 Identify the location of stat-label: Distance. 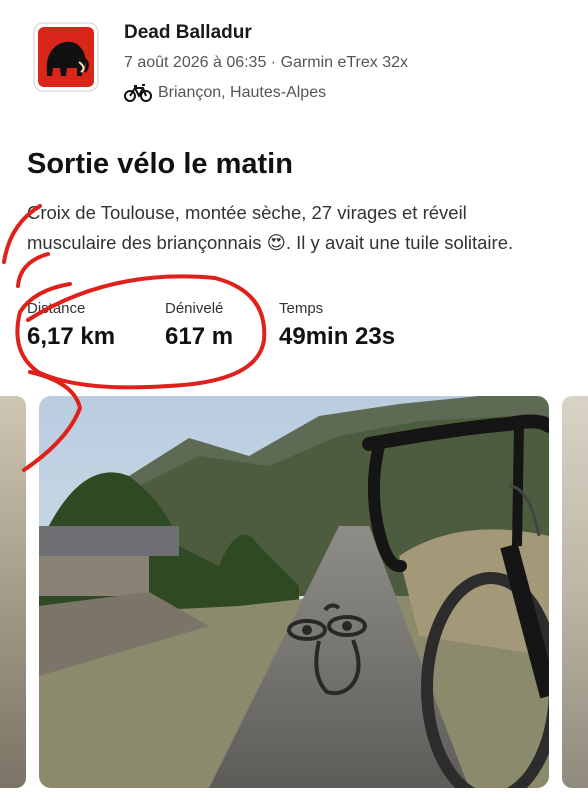
(56, 308).